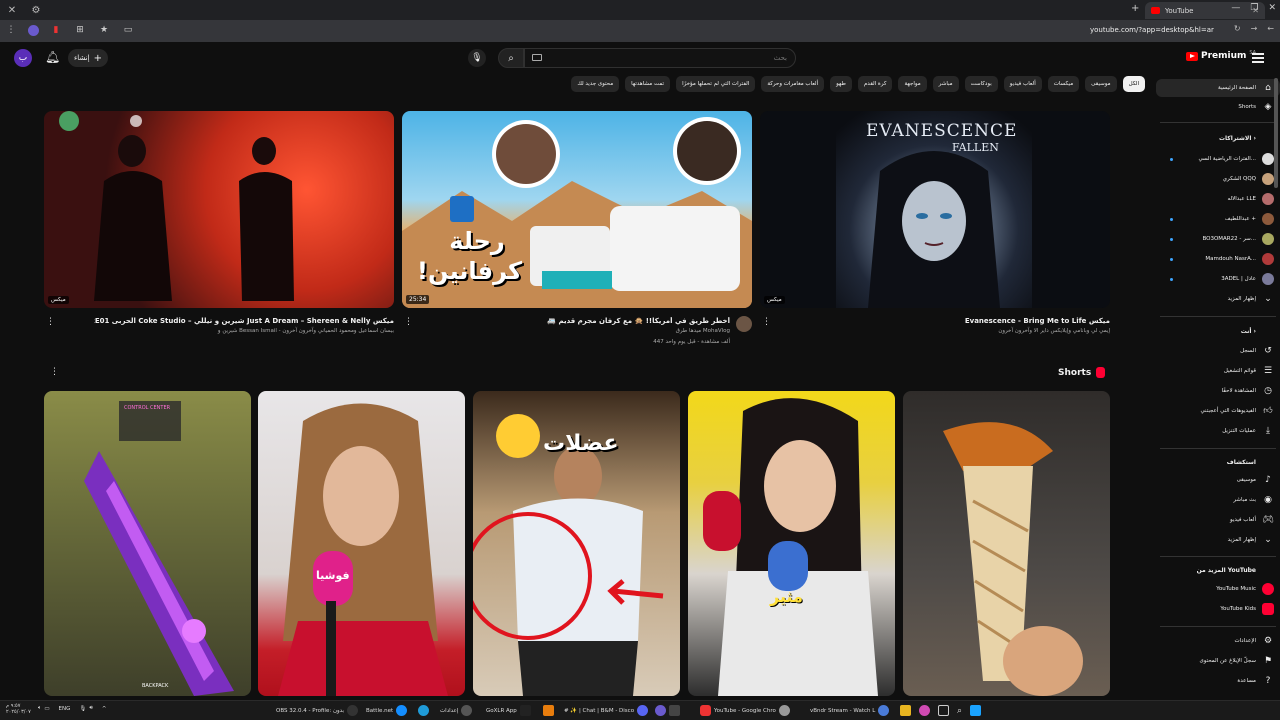 The width and height of the screenshot is (1280, 720). Describe the element at coordinates (537, 57) in the screenshot. I see `keyboard-icon` at that location.